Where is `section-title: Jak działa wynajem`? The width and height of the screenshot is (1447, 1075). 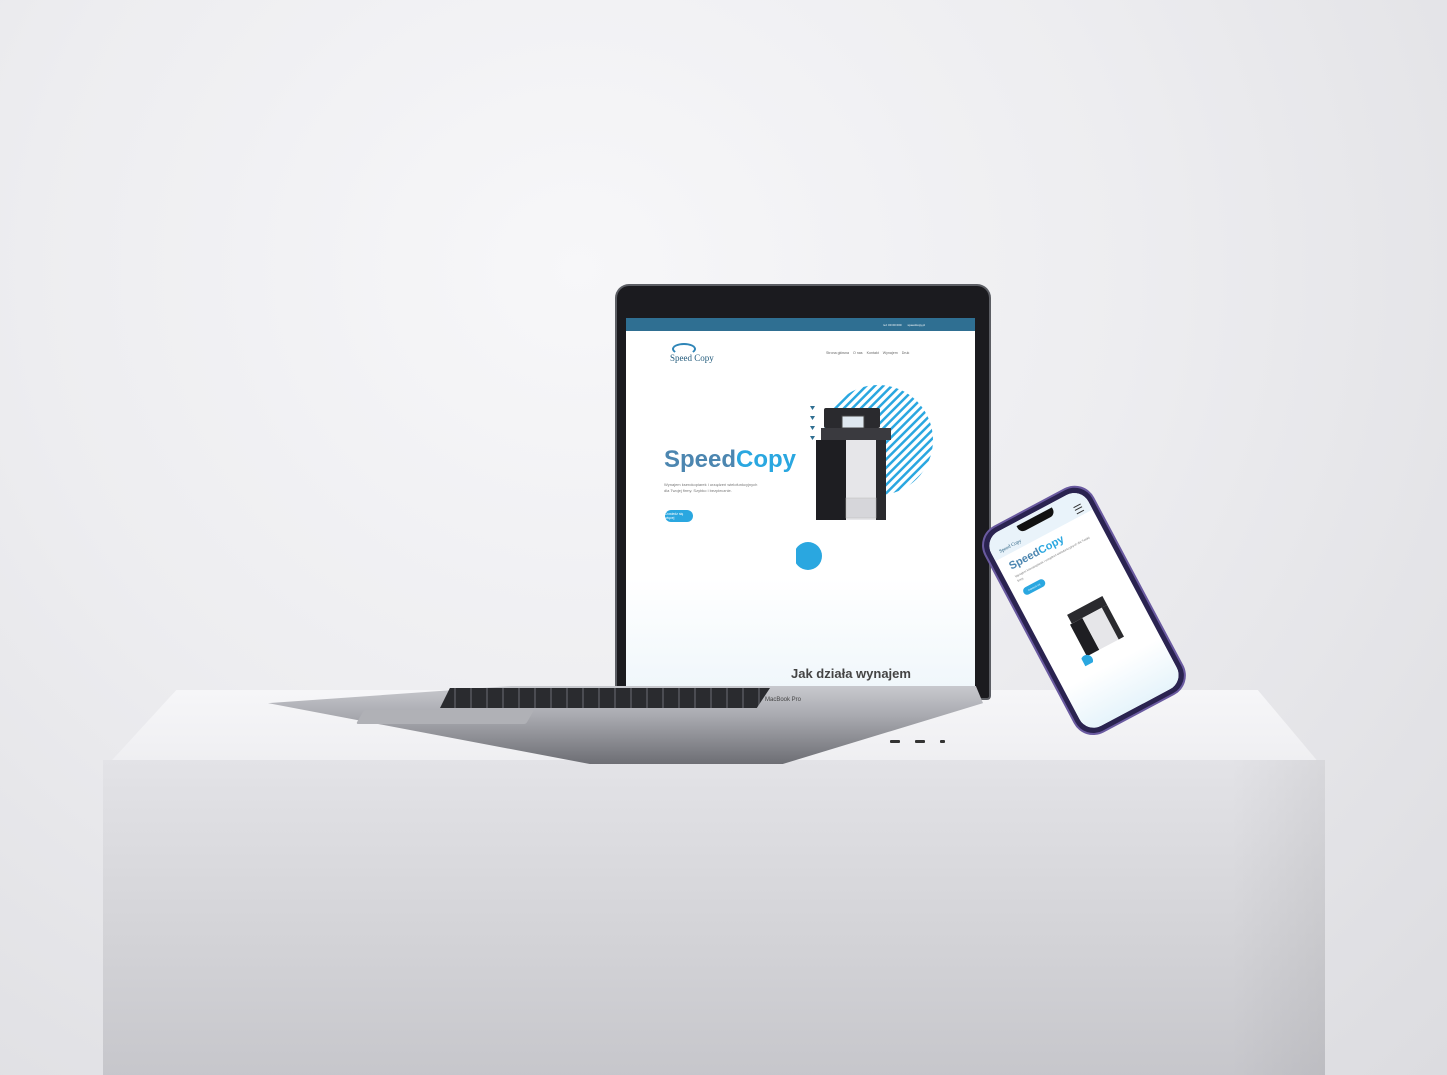
section-title: Jak działa wynajem is located at coordinates (851, 673).